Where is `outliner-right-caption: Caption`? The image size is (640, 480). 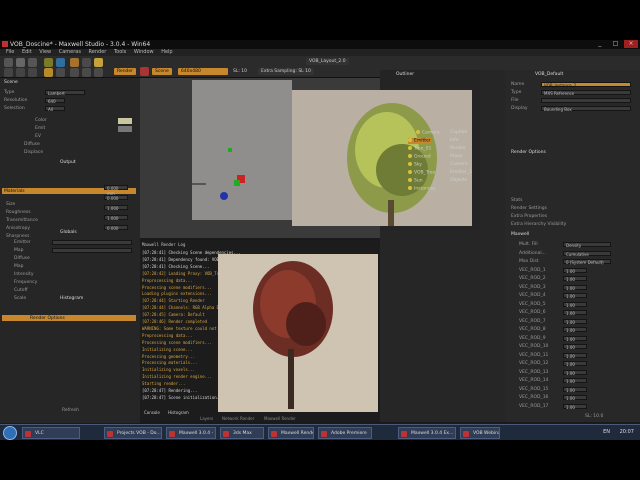
outliner-right-caption: Caption is located at coordinates (458, 132).